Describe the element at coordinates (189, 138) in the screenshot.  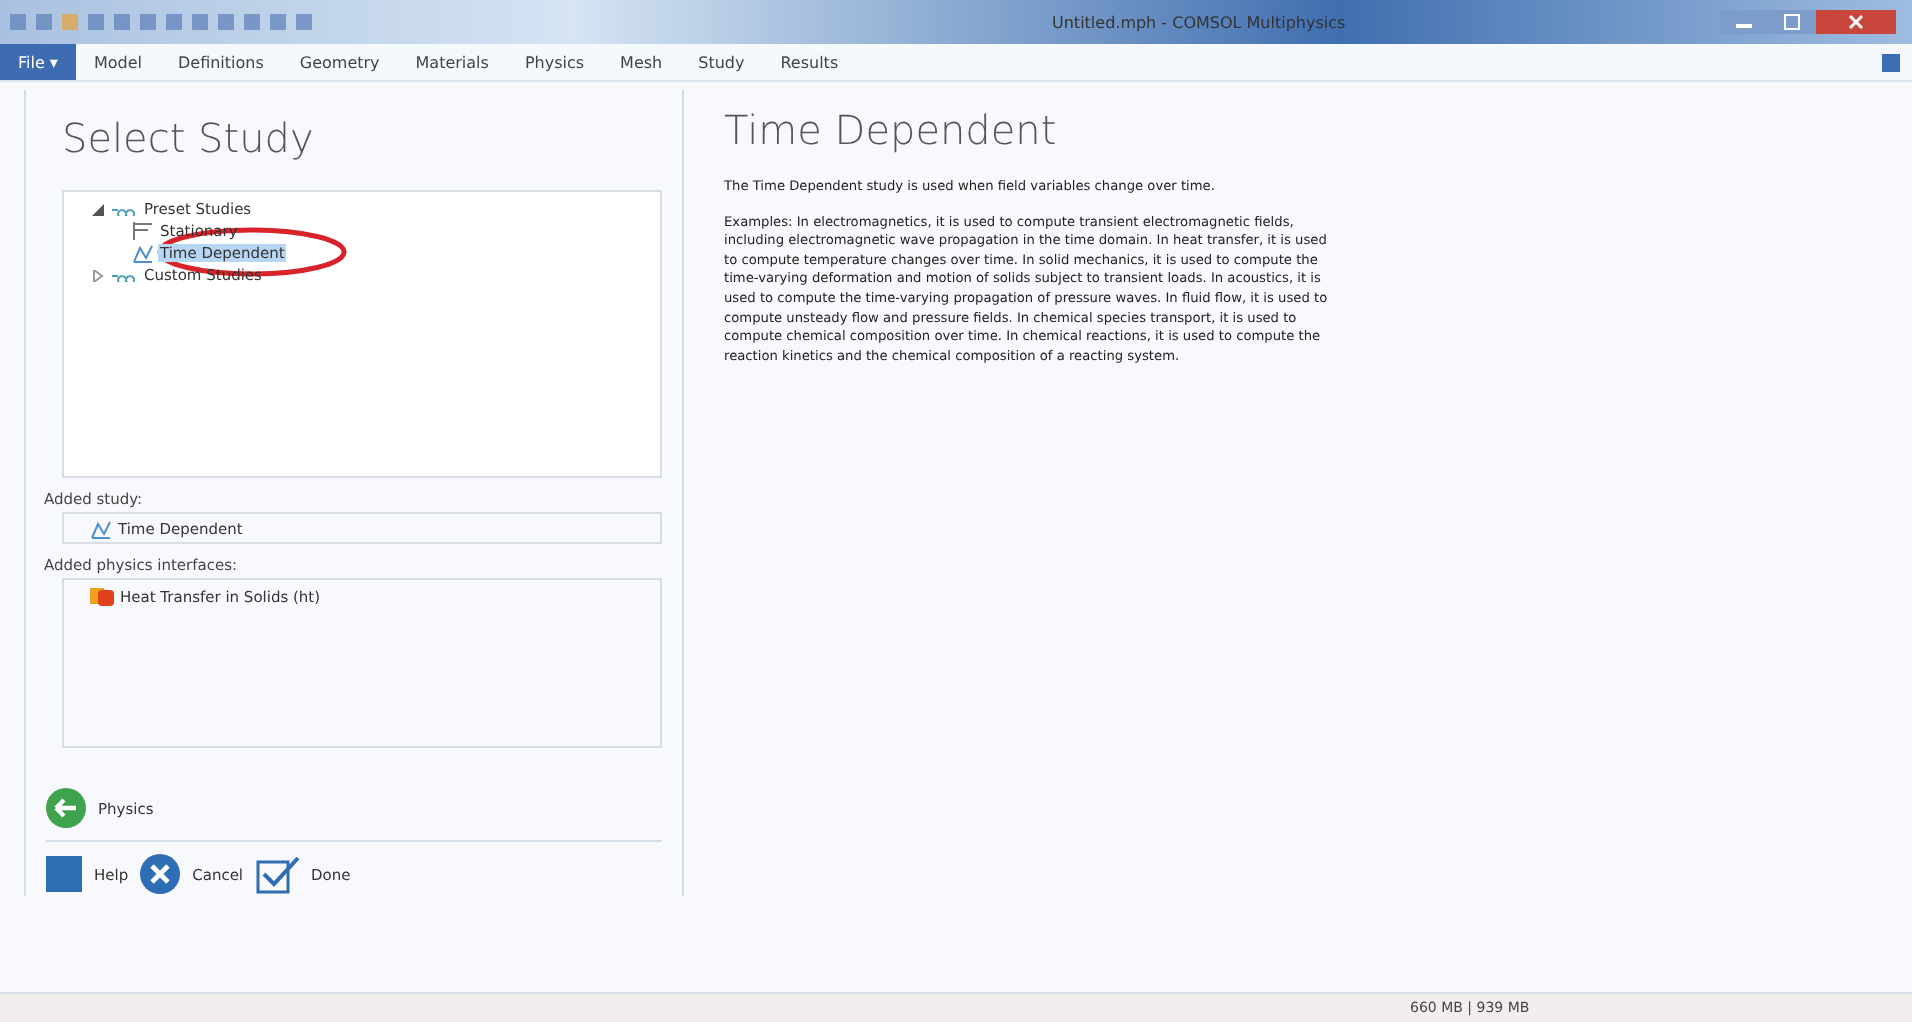
I see `panel-title: Select Study` at that location.